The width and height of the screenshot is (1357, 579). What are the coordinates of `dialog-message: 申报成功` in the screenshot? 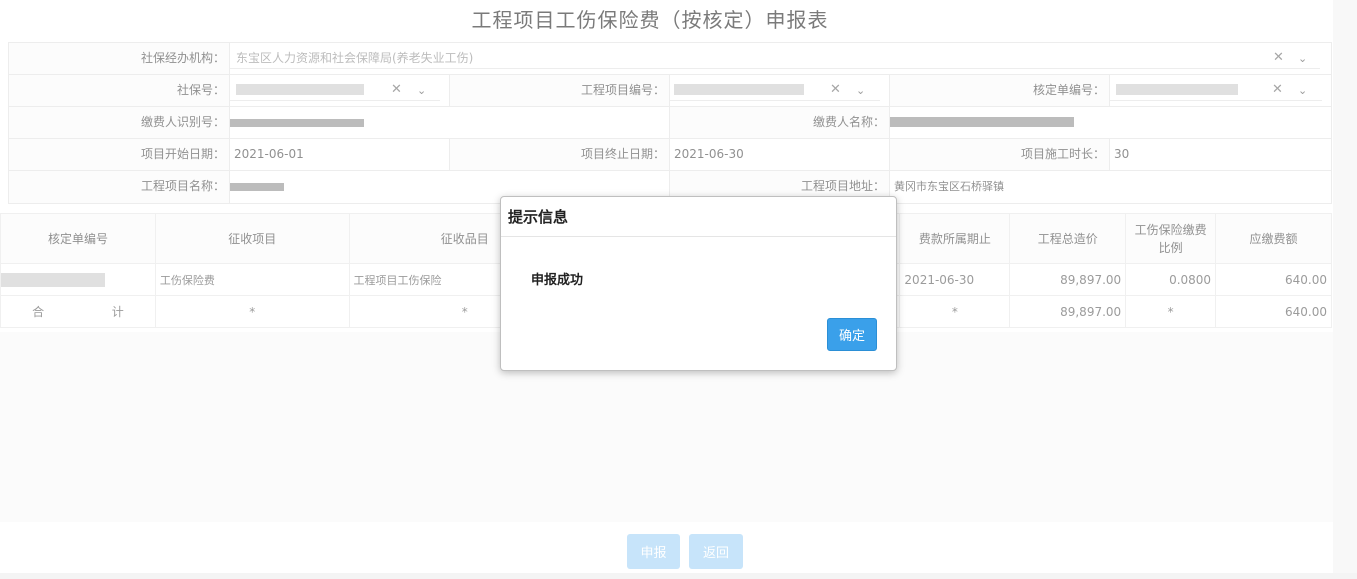 It's located at (557, 280).